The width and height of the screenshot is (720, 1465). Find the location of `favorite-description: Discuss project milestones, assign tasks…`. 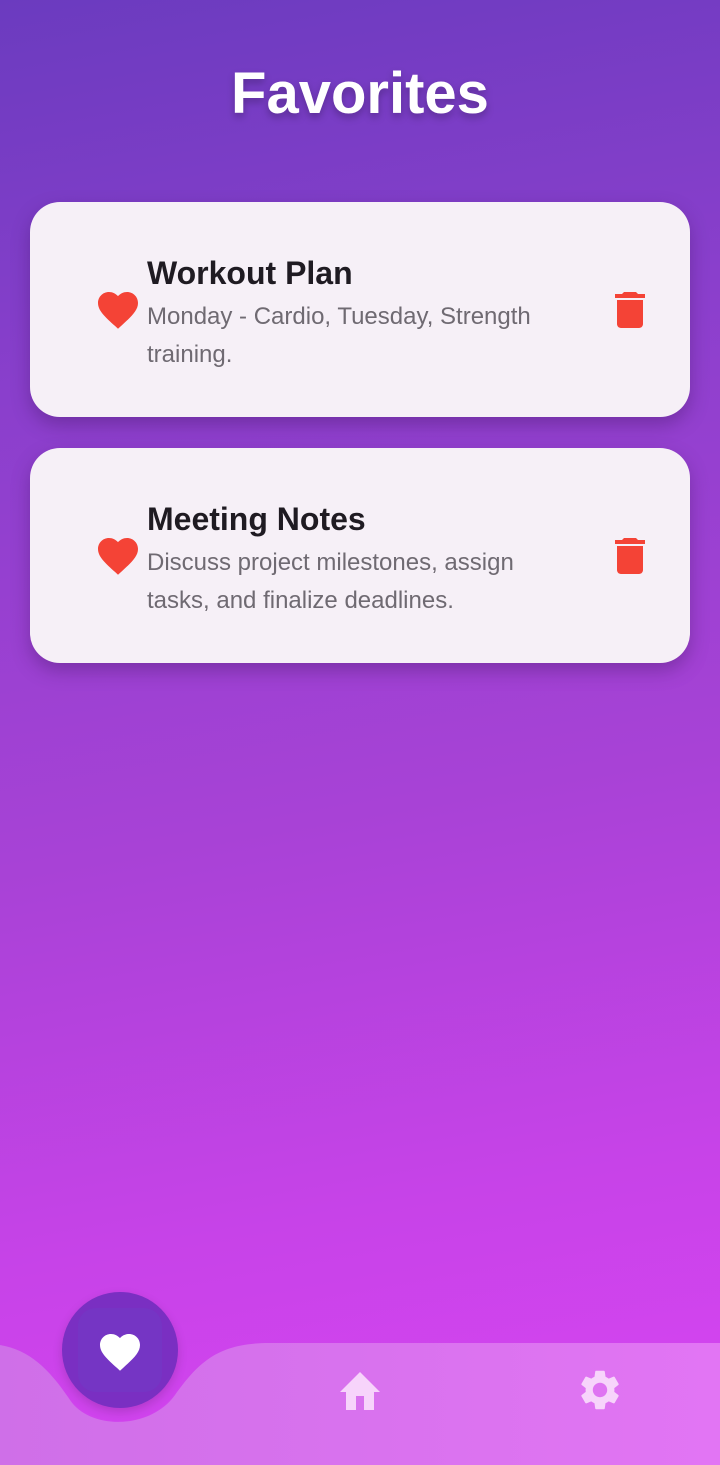

favorite-description: Discuss project milestones, assign tasks… is located at coordinates (330, 581).